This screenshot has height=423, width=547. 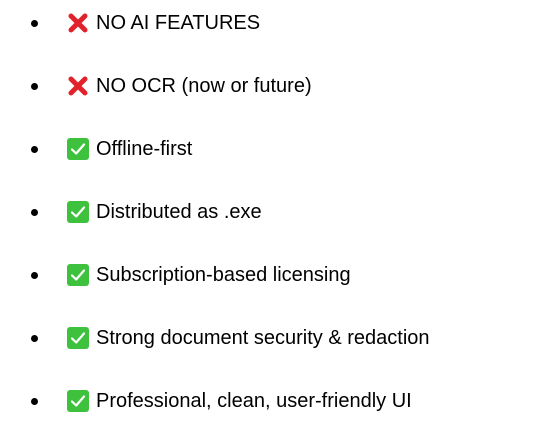 I want to click on list-item: NO AI FEATURES, so click(x=273, y=23).